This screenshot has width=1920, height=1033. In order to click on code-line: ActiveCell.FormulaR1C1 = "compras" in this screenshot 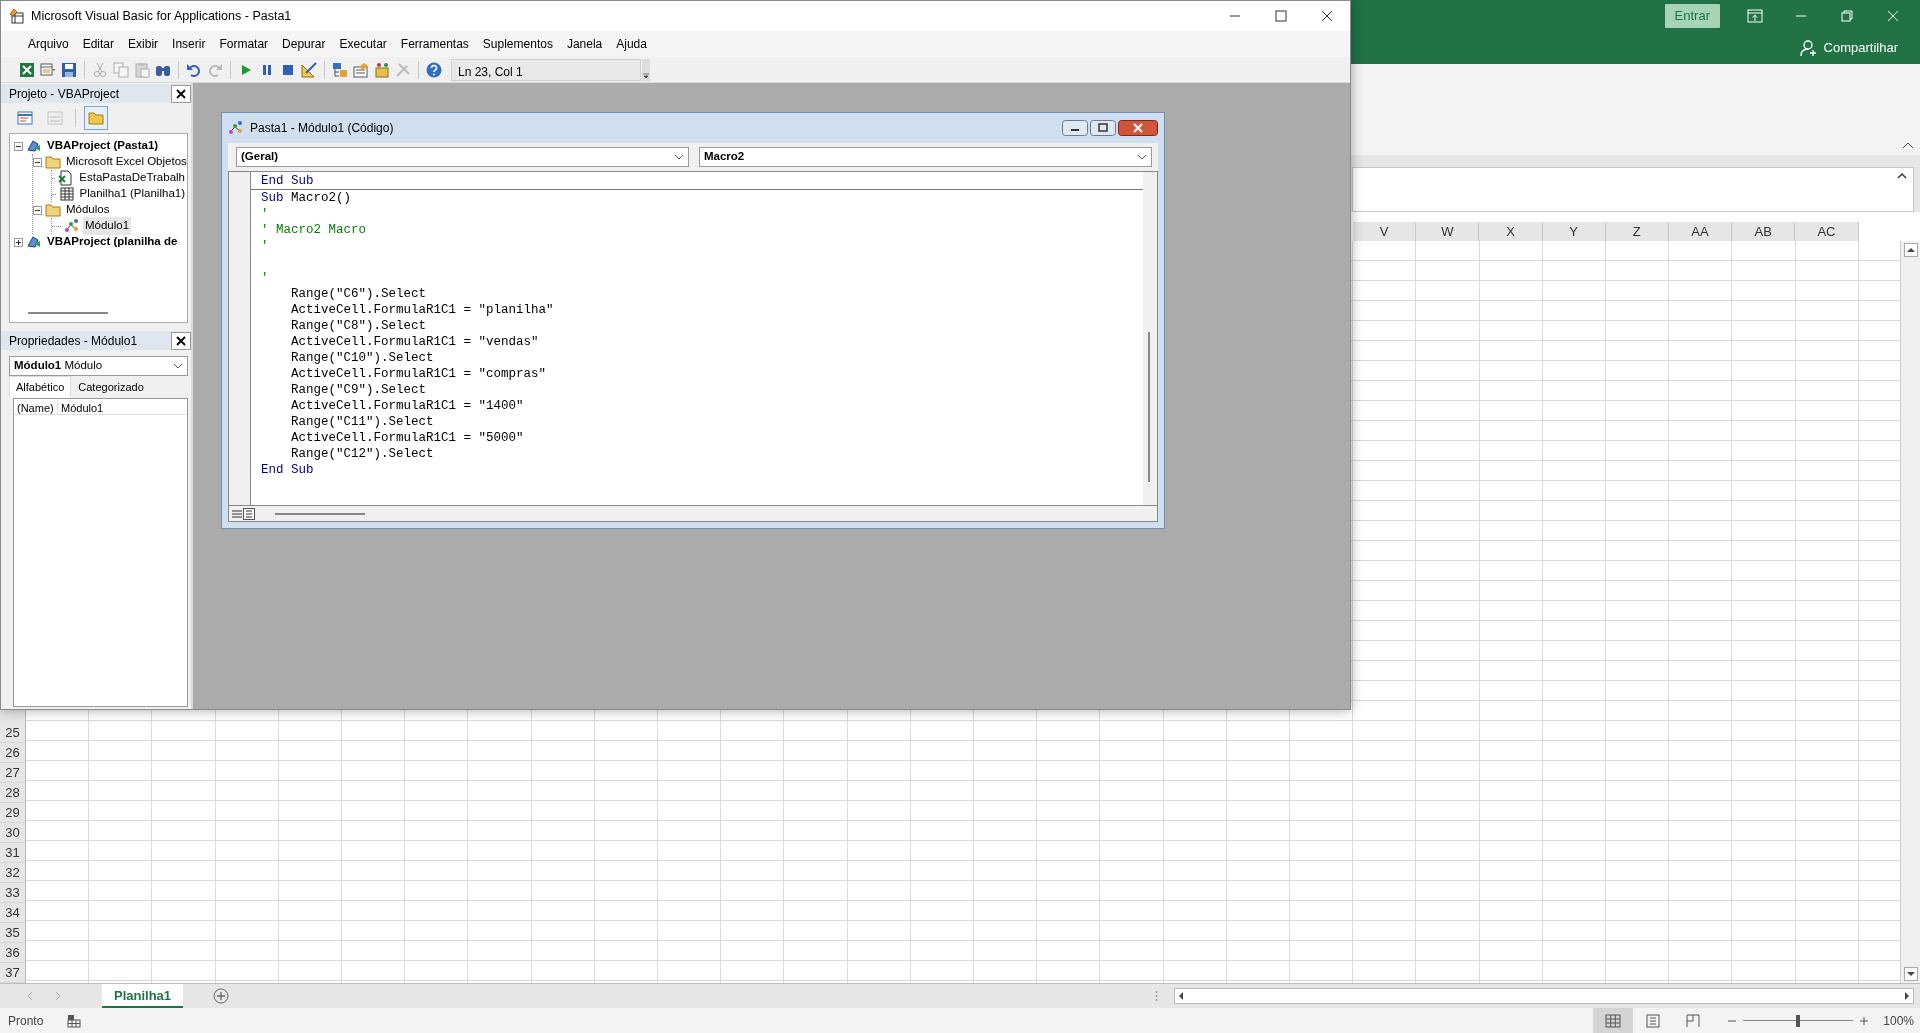, I will do `click(419, 374)`.